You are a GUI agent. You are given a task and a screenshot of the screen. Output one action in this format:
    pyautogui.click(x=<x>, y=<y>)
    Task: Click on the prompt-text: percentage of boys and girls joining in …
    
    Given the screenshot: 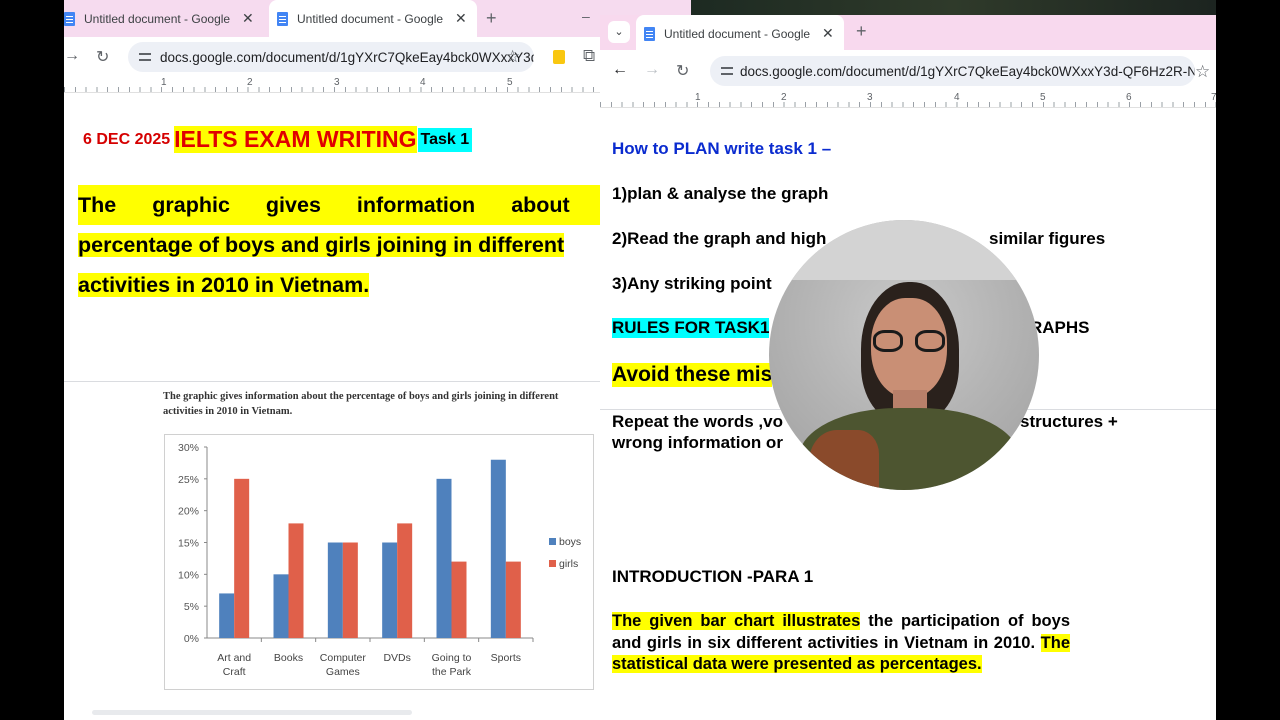 What is the action you would take?
    pyautogui.click(x=321, y=245)
    